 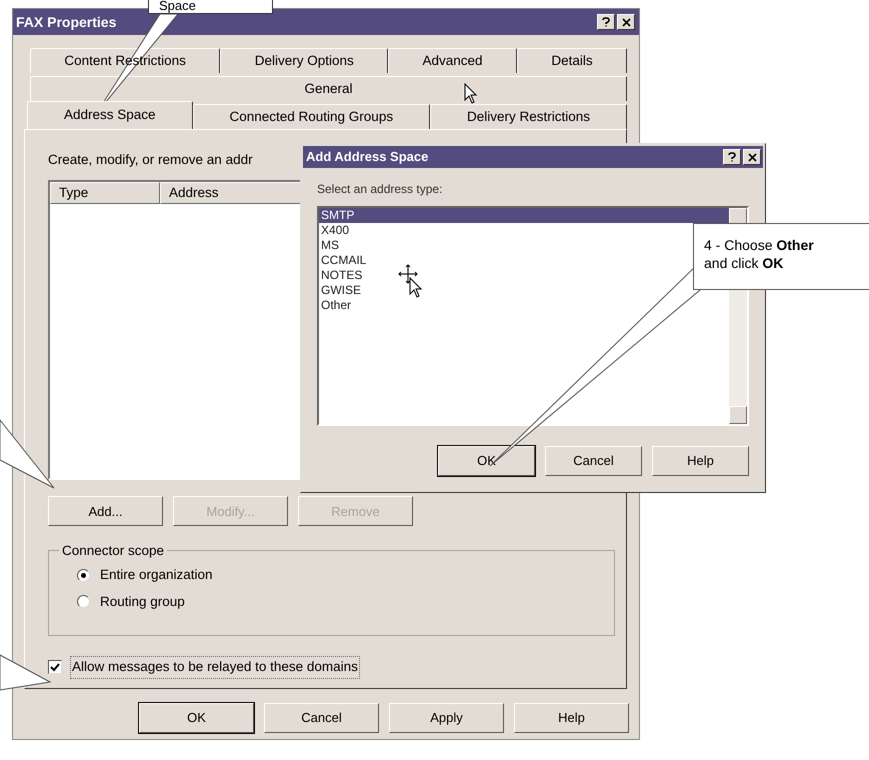 I want to click on callout-text: Space, so click(x=177, y=6).